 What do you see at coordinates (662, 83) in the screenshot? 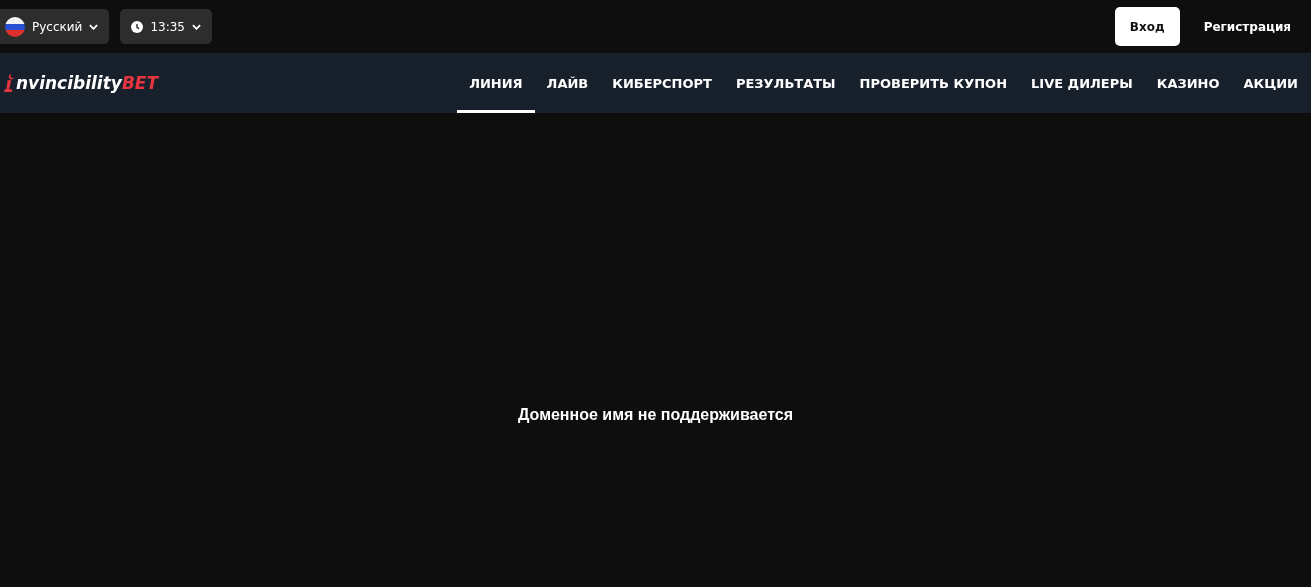
I see `nav-tab: КИБЕРСПОРТ` at bounding box center [662, 83].